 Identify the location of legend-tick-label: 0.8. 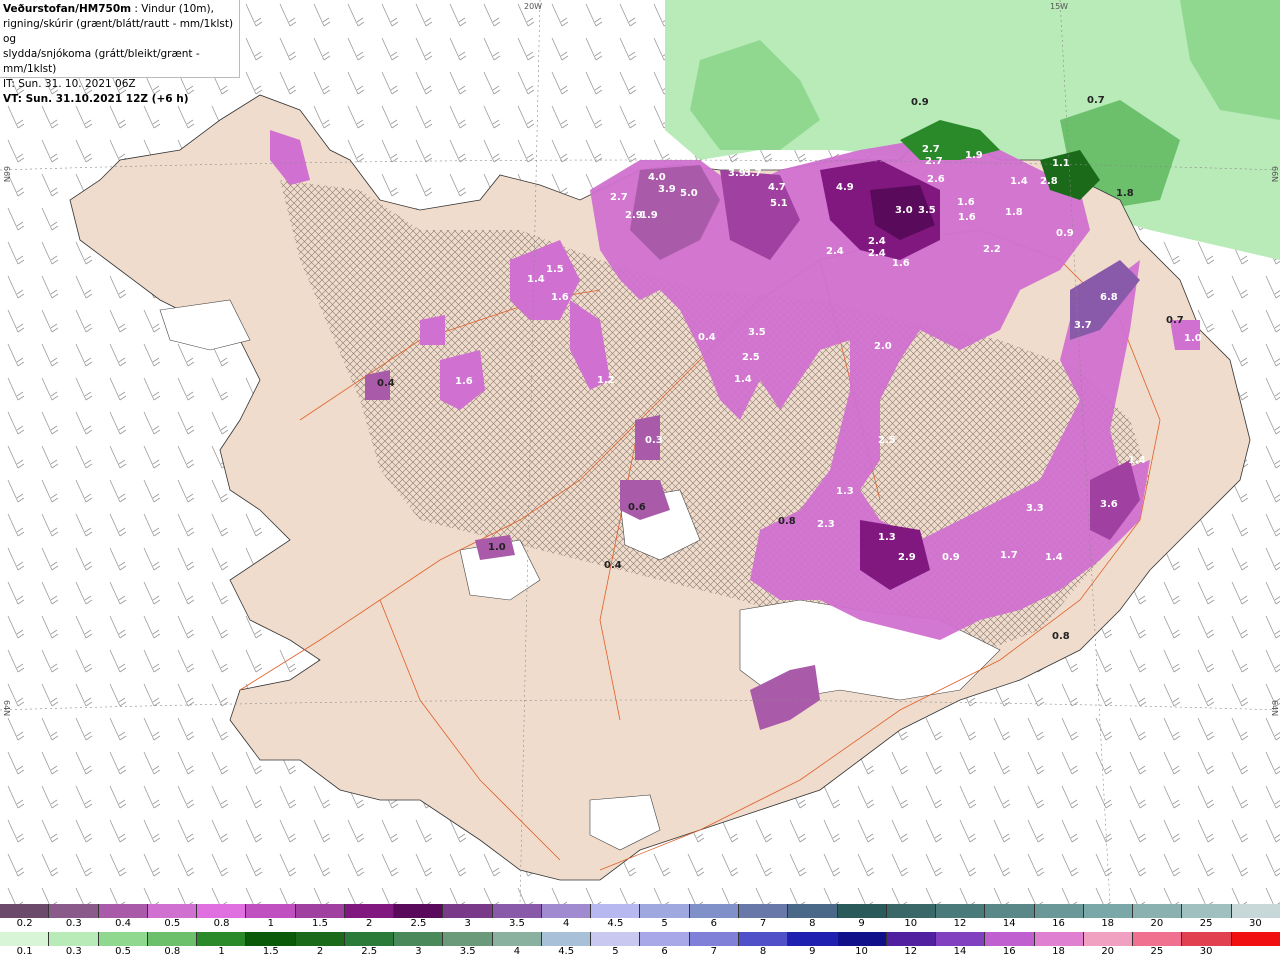
(221, 923).